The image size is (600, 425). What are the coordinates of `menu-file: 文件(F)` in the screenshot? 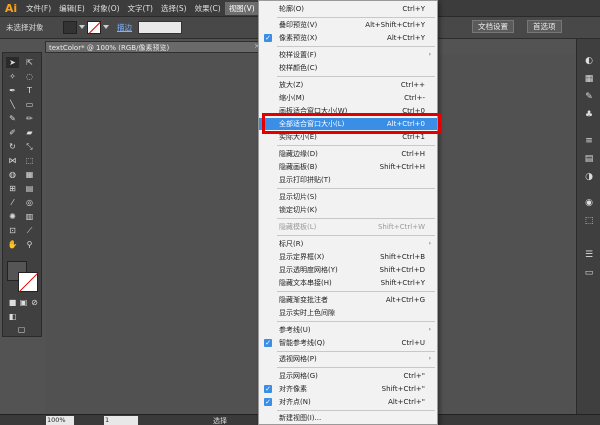 It's located at (38, 8).